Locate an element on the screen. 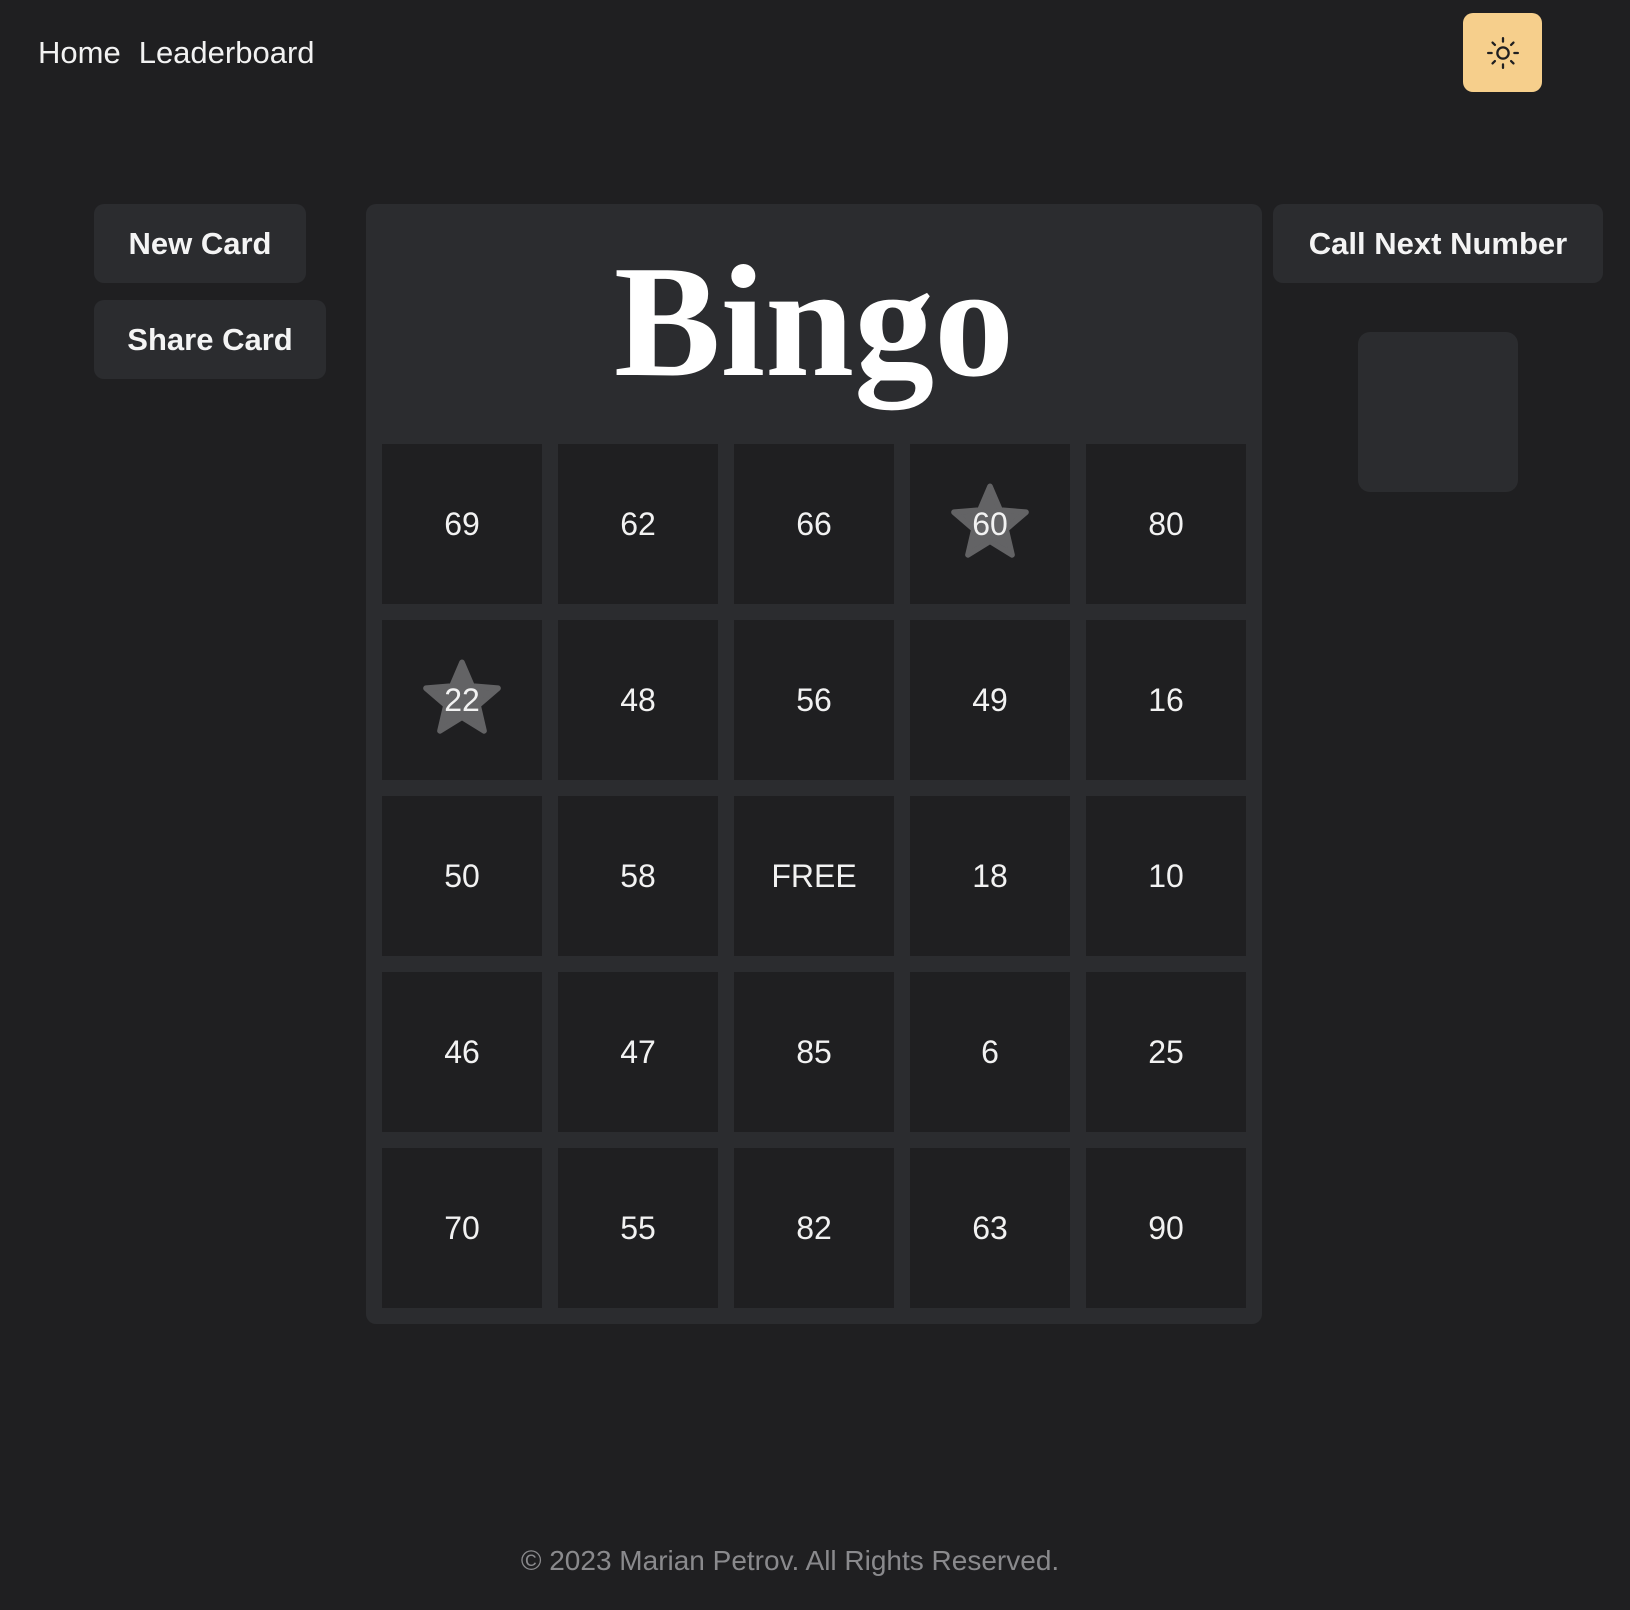 The width and height of the screenshot is (1630, 1610). bingo-cell: 63 is located at coordinates (990, 1228).